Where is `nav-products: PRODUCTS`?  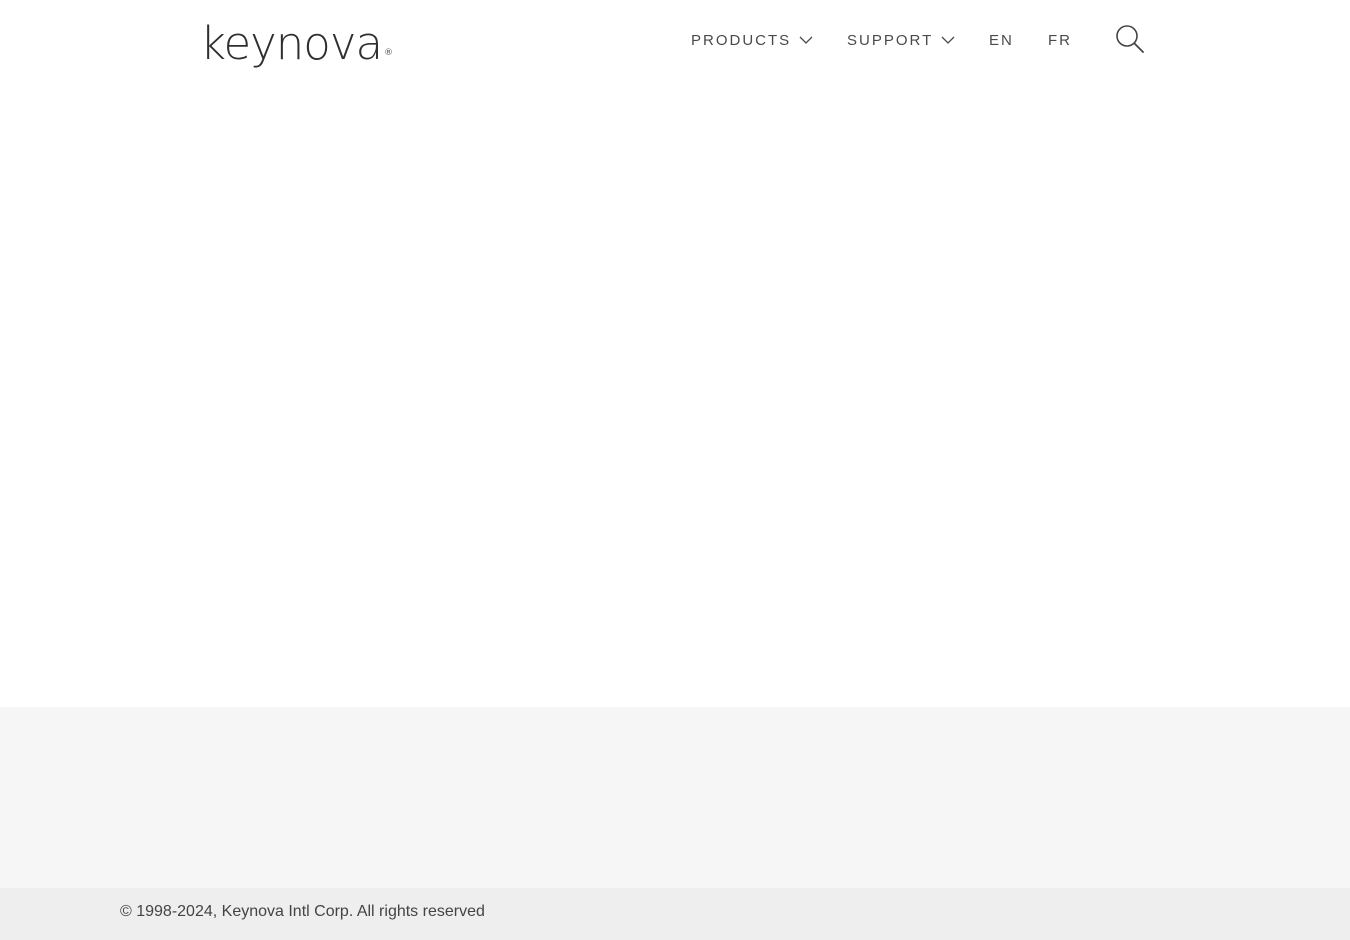
nav-products: PRODUCTS is located at coordinates (752, 40).